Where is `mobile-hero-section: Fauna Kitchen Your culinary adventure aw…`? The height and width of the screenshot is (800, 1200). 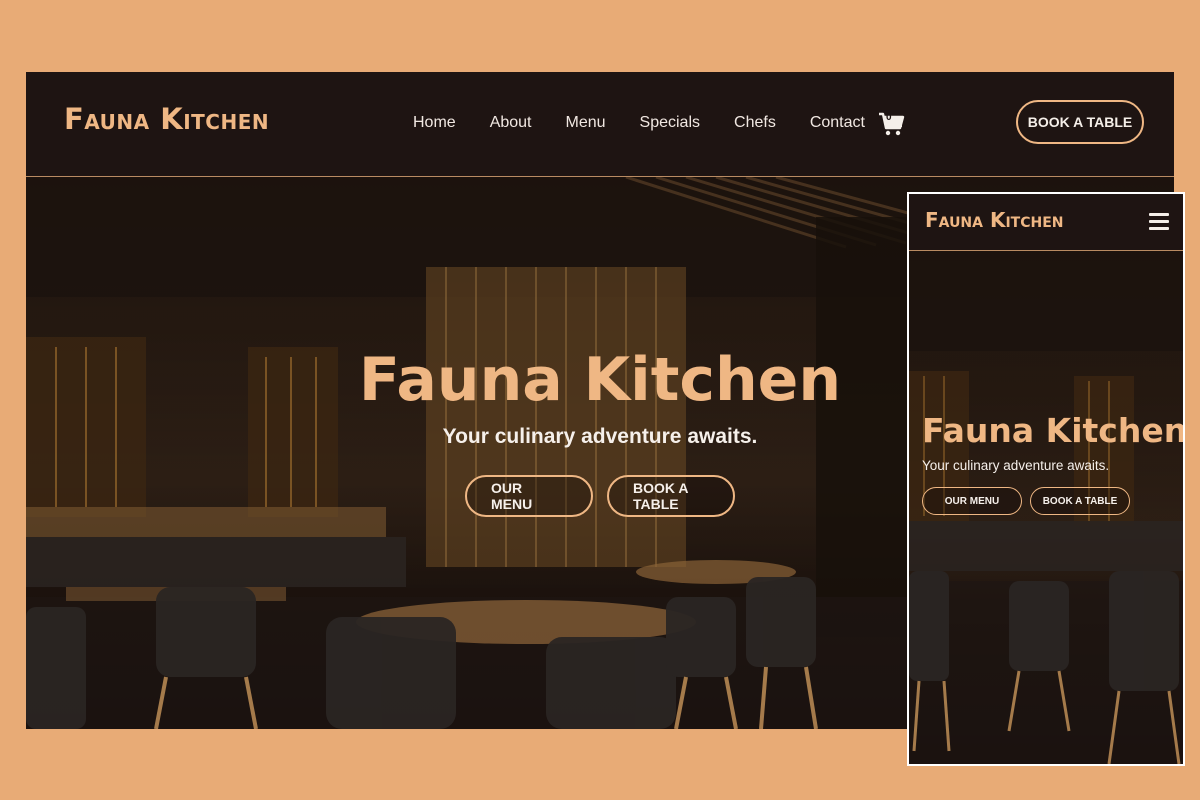 mobile-hero-section: Fauna Kitchen Your culinary adventure aw… is located at coordinates (1046, 507).